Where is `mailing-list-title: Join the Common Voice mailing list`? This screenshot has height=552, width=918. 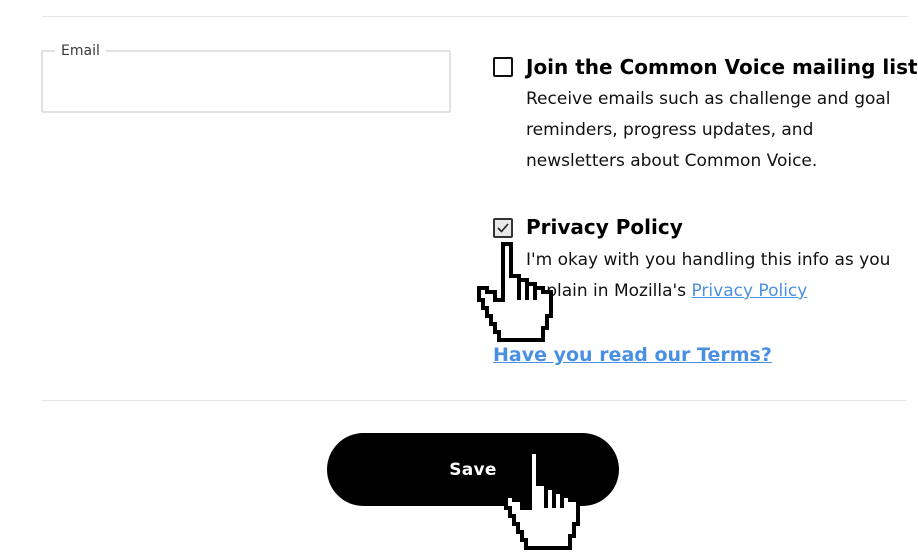 mailing-list-title: Join the Common Voice mailing list is located at coordinates (722, 67).